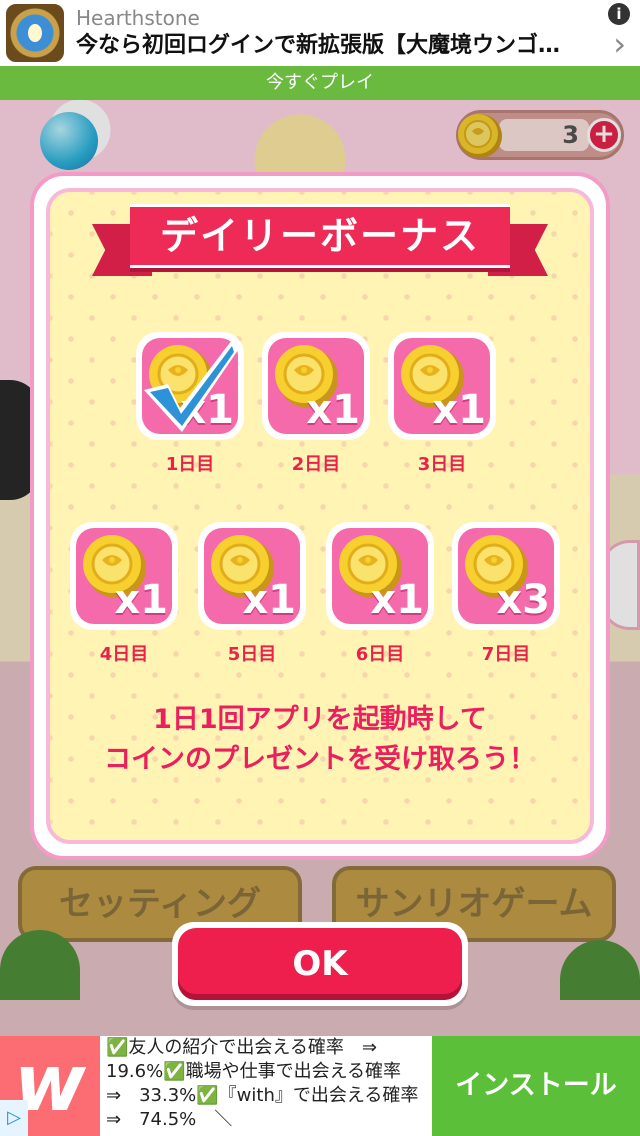 This screenshot has height=1136, width=640. Describe the element at coordinates (191, 386) in the screenshot. I see `check-icon` at that location.